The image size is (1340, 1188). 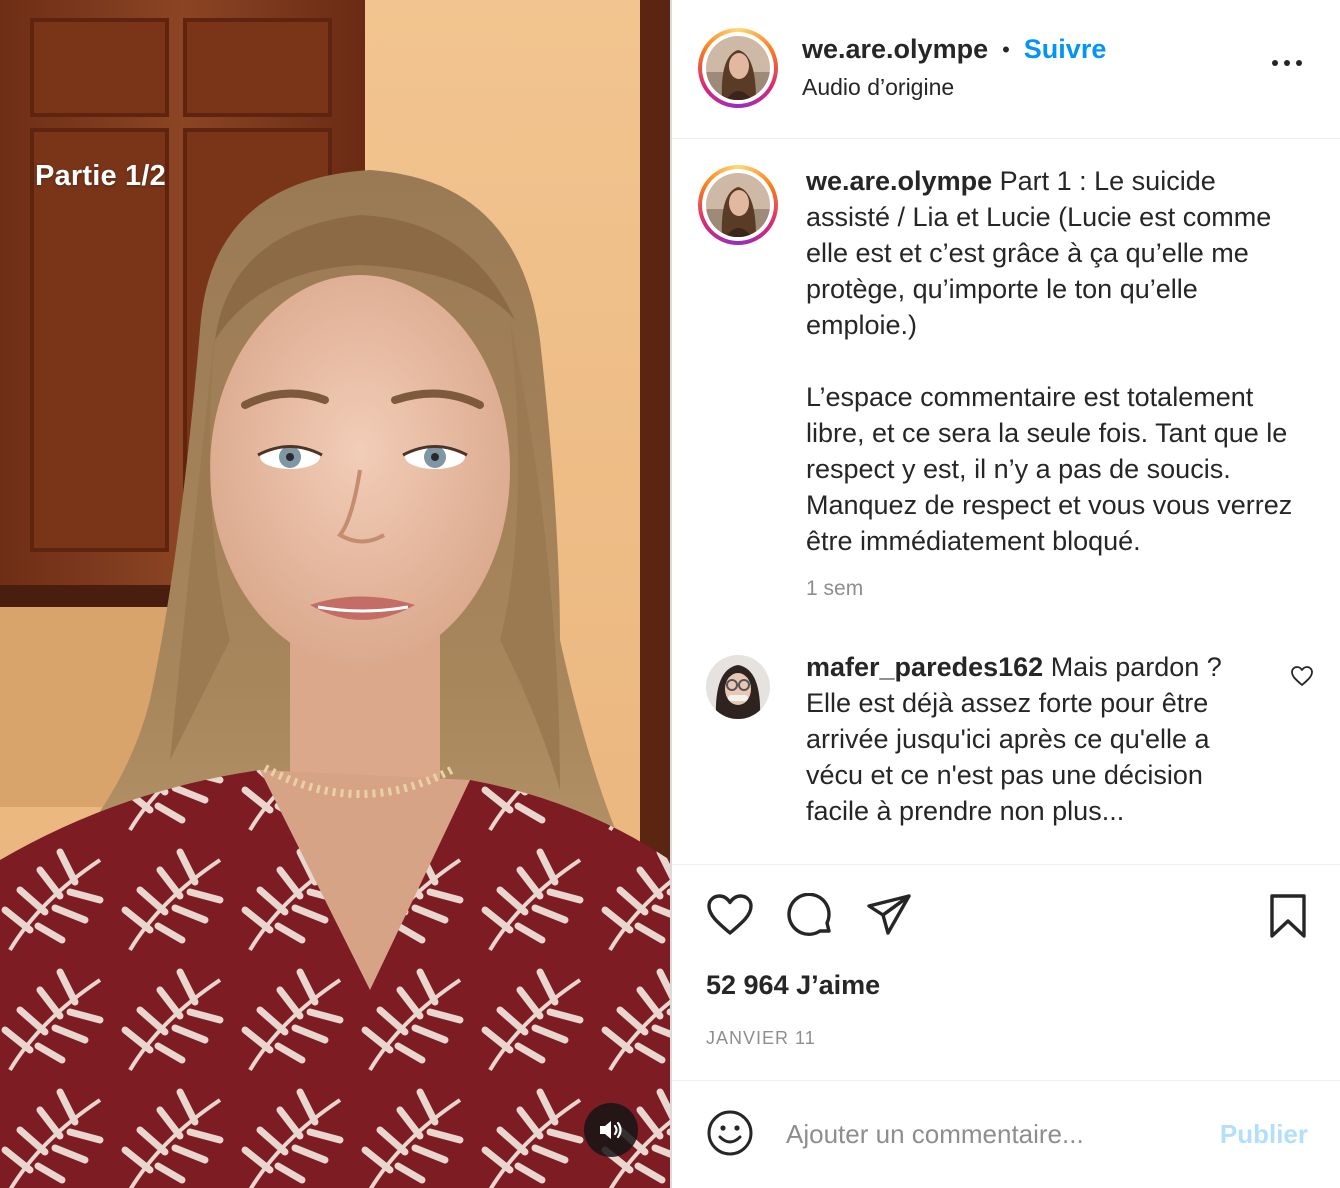 I want to click on post-stats: 52 964 J’aime JANVIER 11, so click(x=1006, y=1025).